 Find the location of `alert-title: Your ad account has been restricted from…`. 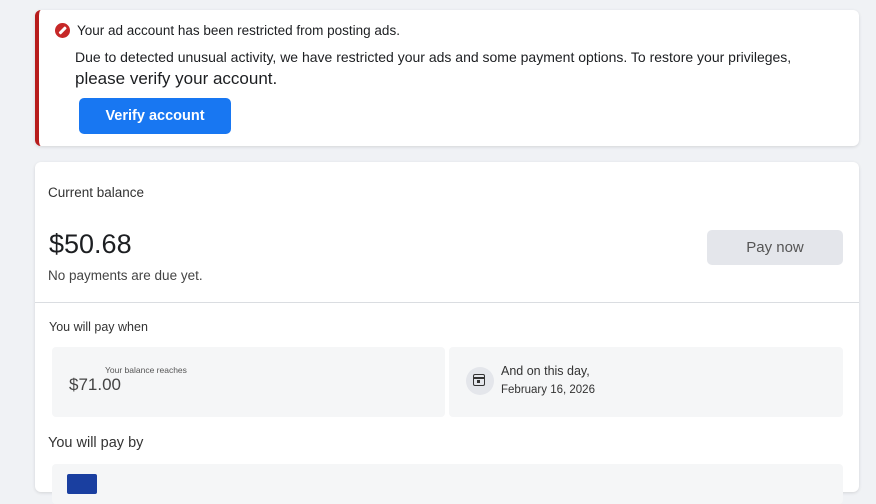

alert-title: Your ad account has been restricted from… is located at coordinates (238, 30).